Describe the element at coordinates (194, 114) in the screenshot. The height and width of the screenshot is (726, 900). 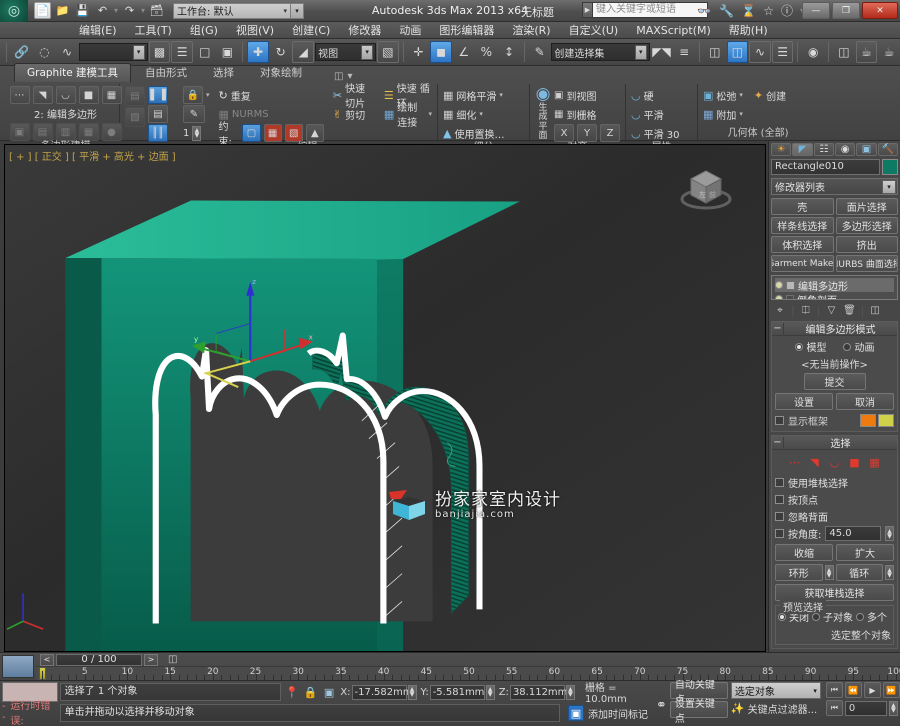
I see `edit-mode-icon: ✎` at that location.